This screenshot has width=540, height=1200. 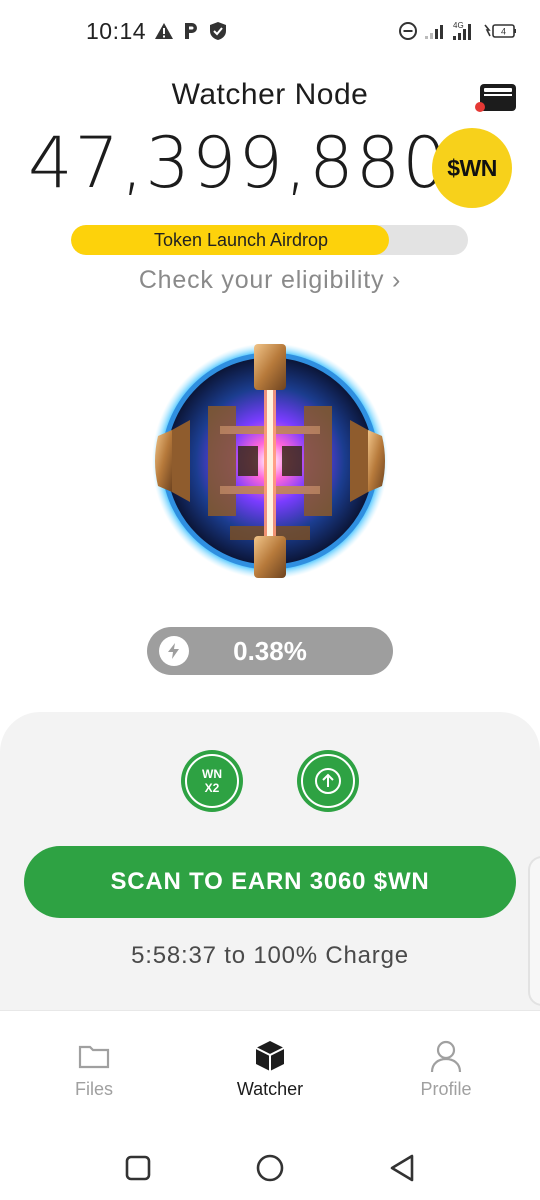 I want to click on boost-label-line1: WN, so click(x=212, y=774).